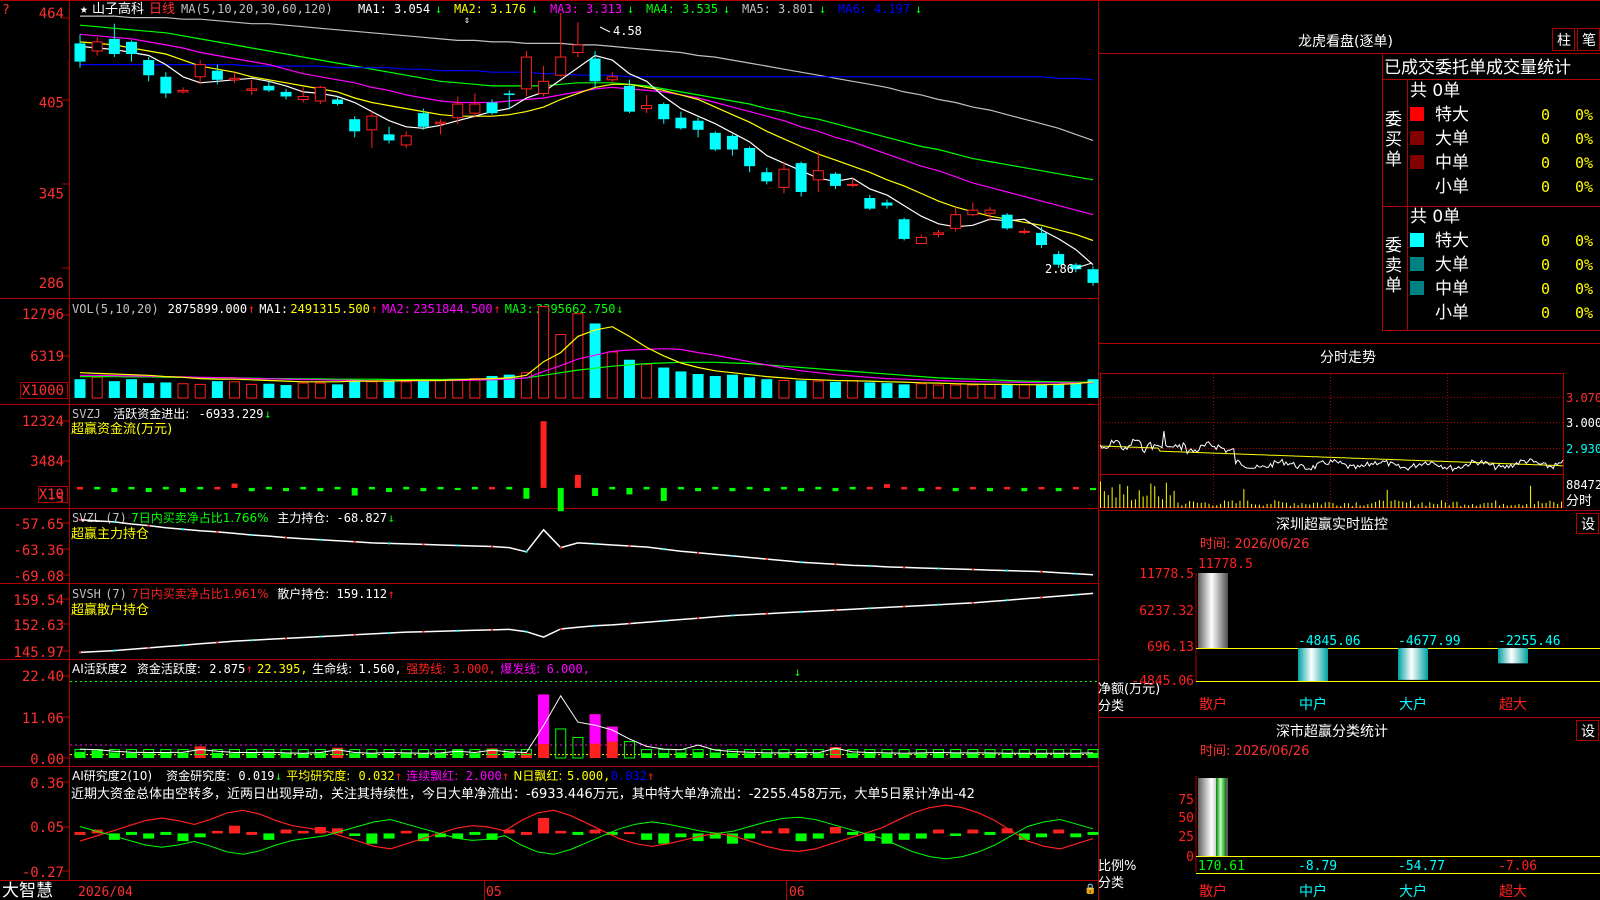  Describe the element at coordinates (604, 9) in the screenshot. I see `ma-legend-value: 3.313` at that location.